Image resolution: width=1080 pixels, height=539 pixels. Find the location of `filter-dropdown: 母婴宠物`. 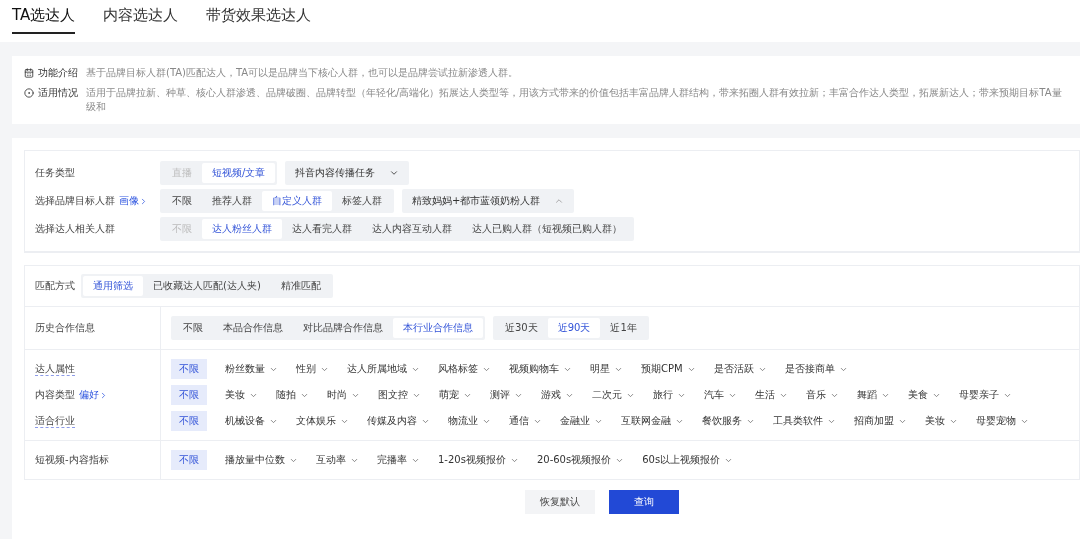

filter-dropdown: 母婴宠物 is located at coordinates (1002, 421).